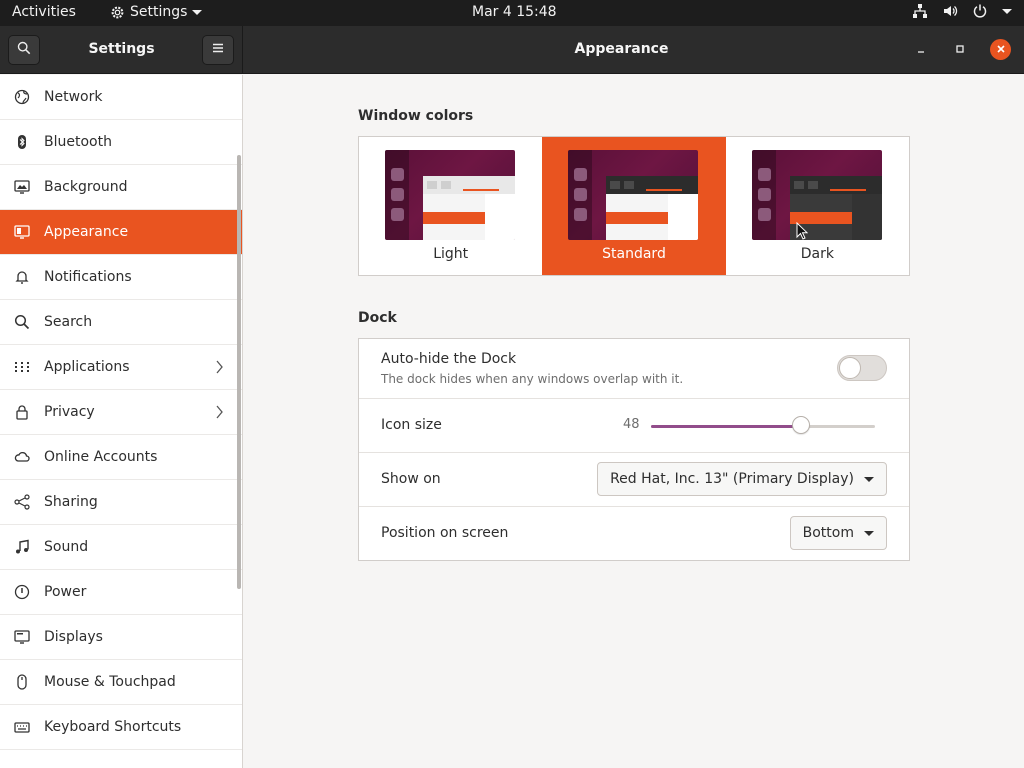 This screenshot has height=768, width=1024. Describe the element at coordinates (416, 116) in the screenshot. I see `window-colors-heading: Window colors` at that location.